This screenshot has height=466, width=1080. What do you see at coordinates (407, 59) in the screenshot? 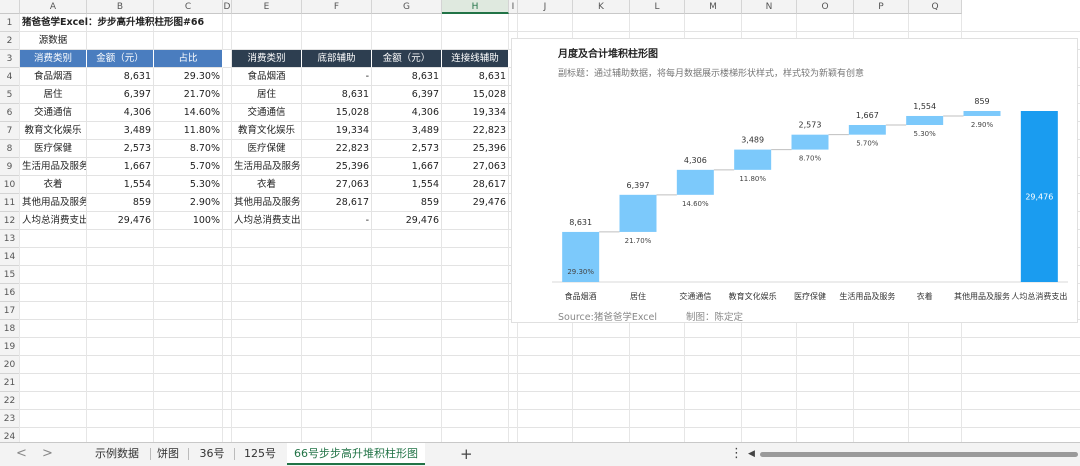
I see `table2-header: 金额（元）` at bounding box center [407, 59].